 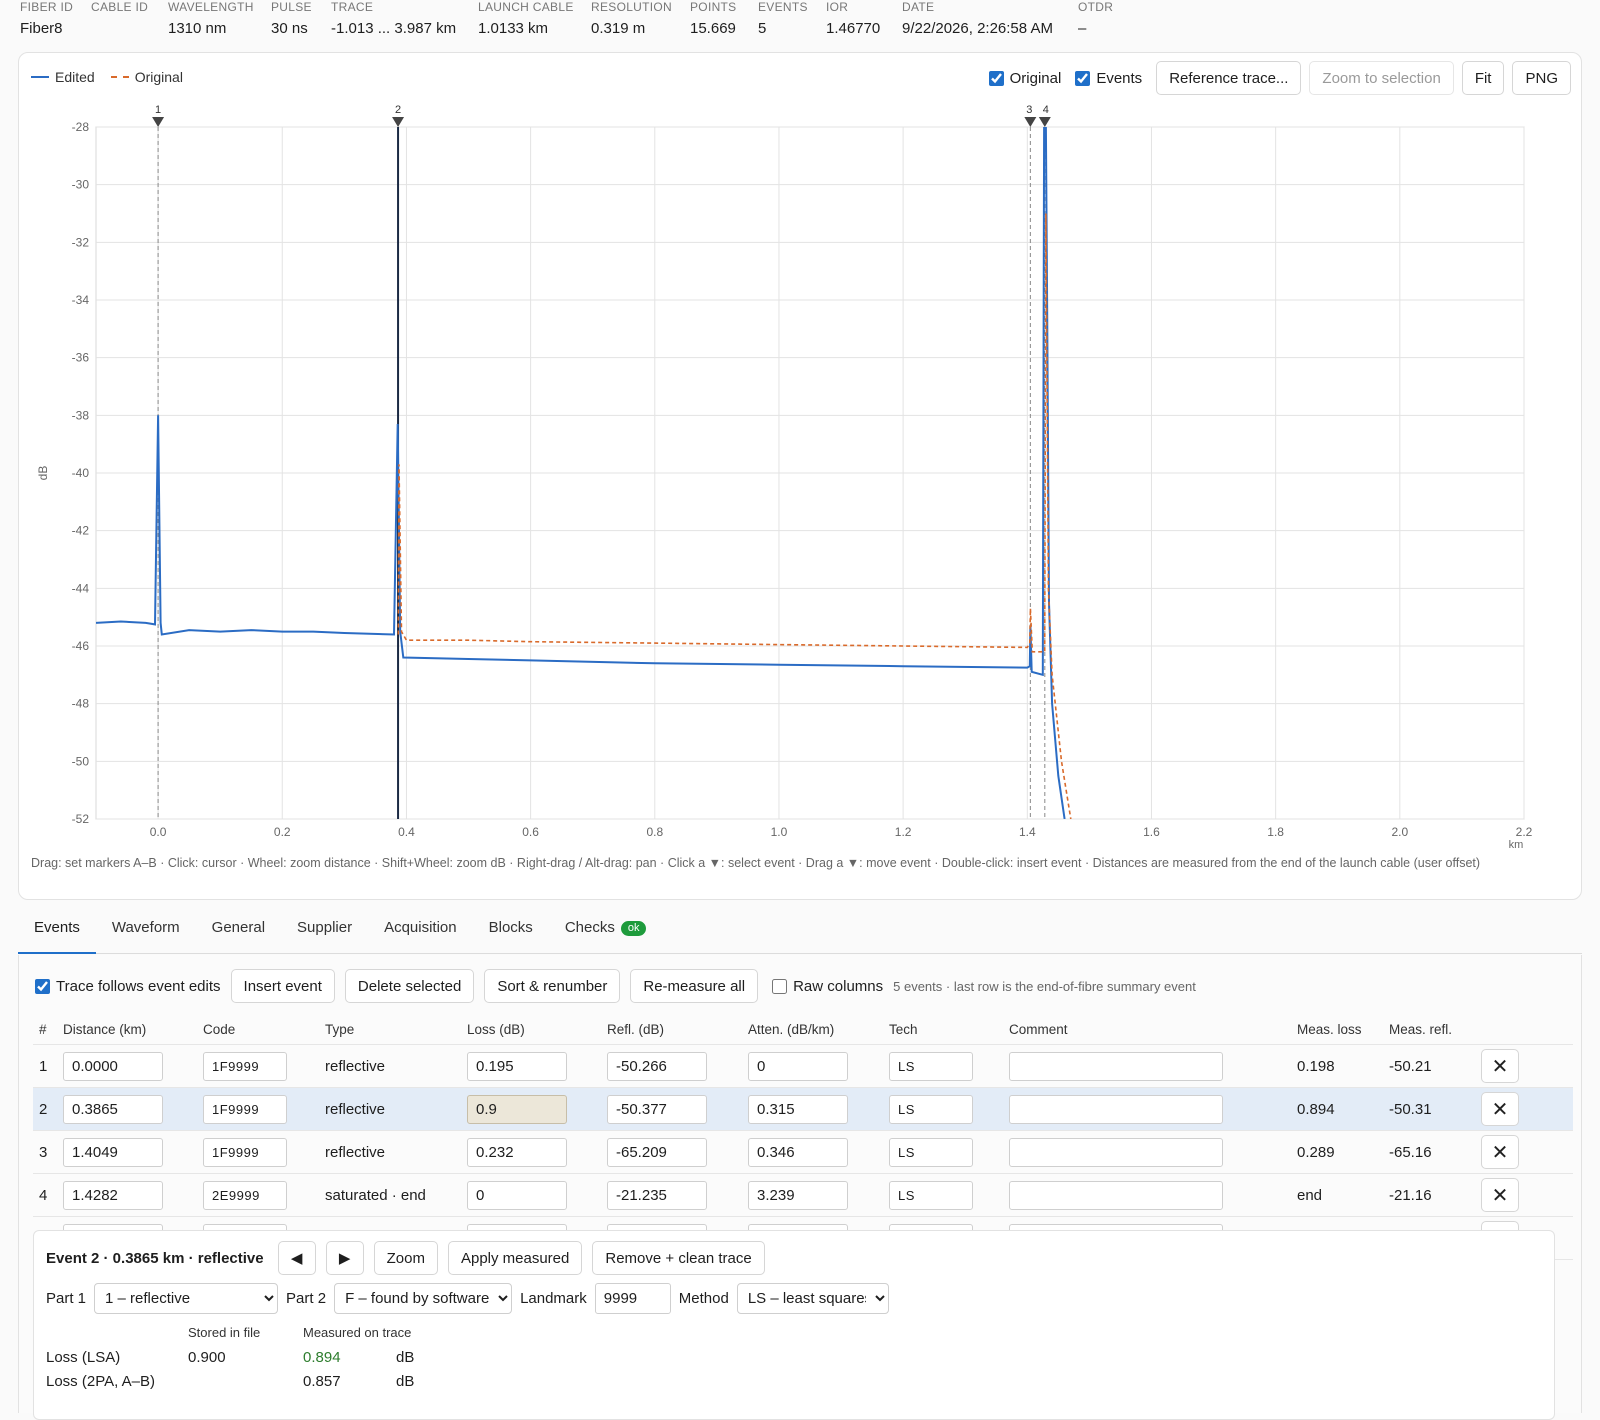 What do you see at coordinates (81, 473) in the screenshot?
I see `y-tick-label: -40` at bounding box center [81, 473].